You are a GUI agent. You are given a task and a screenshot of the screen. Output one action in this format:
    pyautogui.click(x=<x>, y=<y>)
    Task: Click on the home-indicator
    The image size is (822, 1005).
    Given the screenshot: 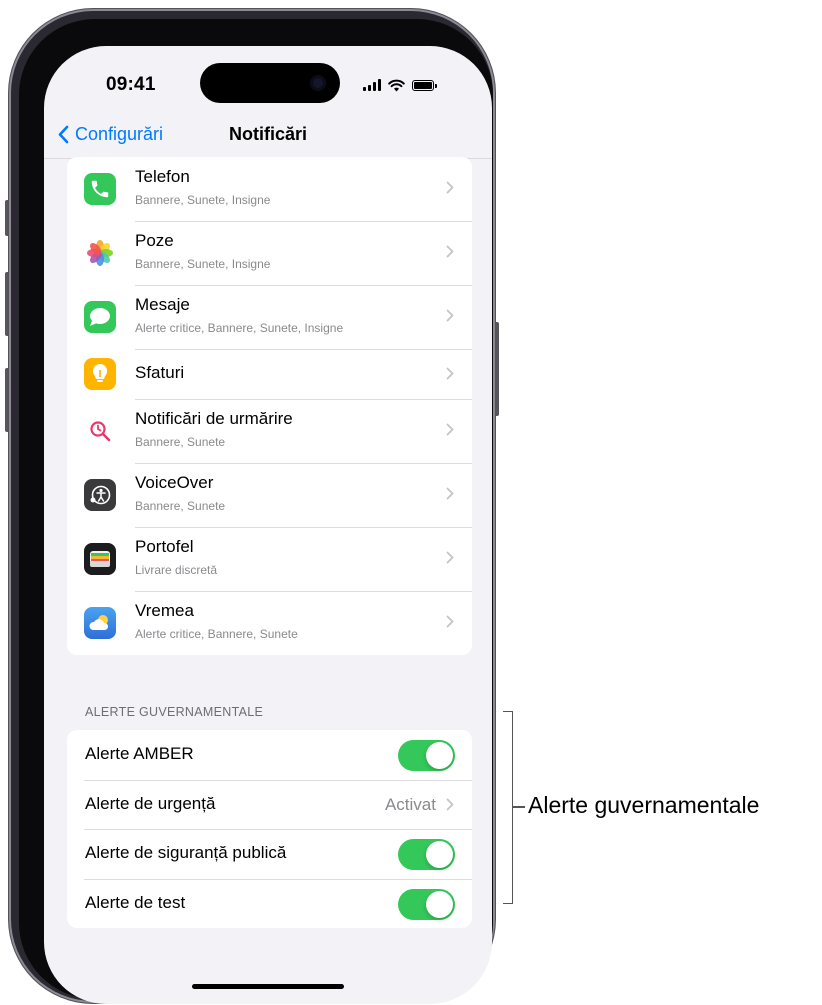 What is the action you would take?
    pyautogui.click(x=268, y=986)
    